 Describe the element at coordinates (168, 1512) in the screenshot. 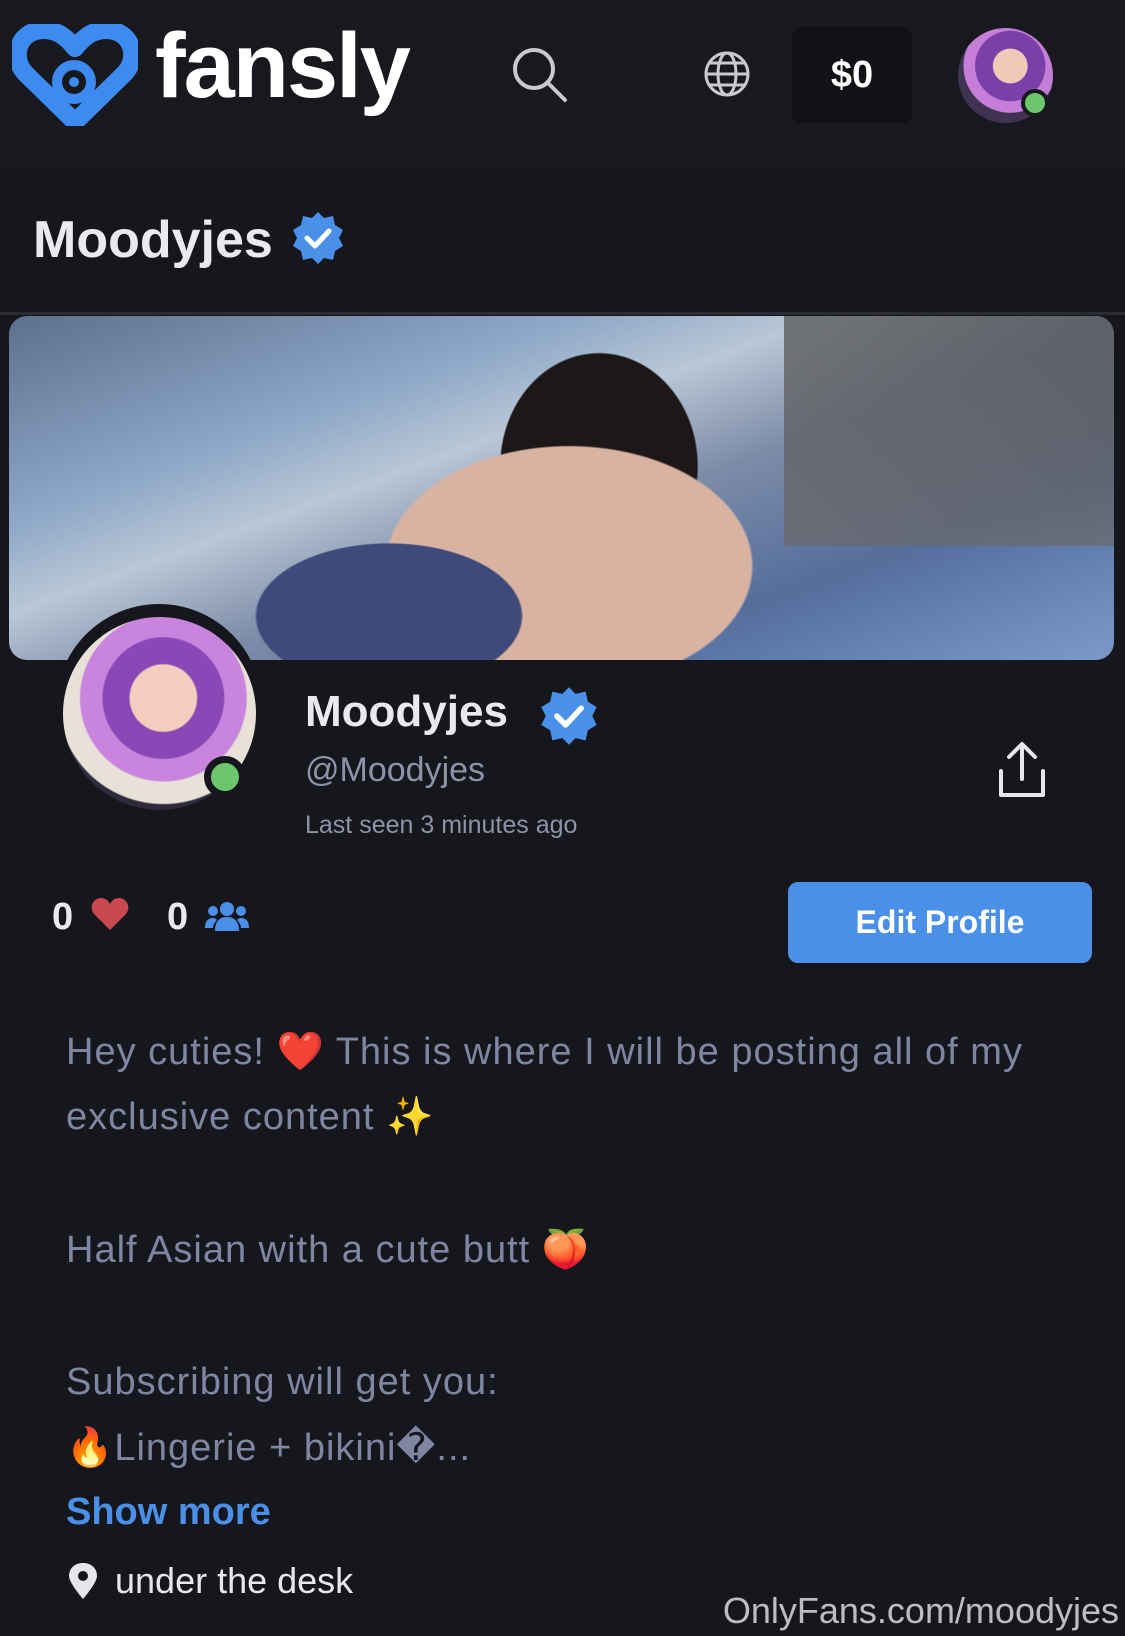

I see `show-more-link: Show more` at that location.